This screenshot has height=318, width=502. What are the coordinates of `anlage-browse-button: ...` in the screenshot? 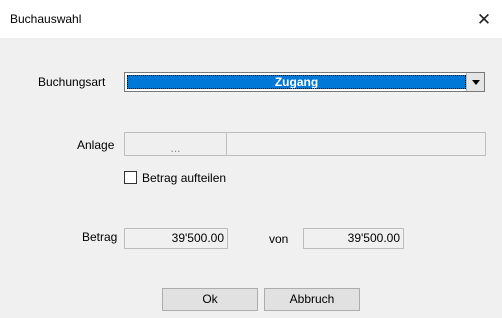 It's located at (175, 144).